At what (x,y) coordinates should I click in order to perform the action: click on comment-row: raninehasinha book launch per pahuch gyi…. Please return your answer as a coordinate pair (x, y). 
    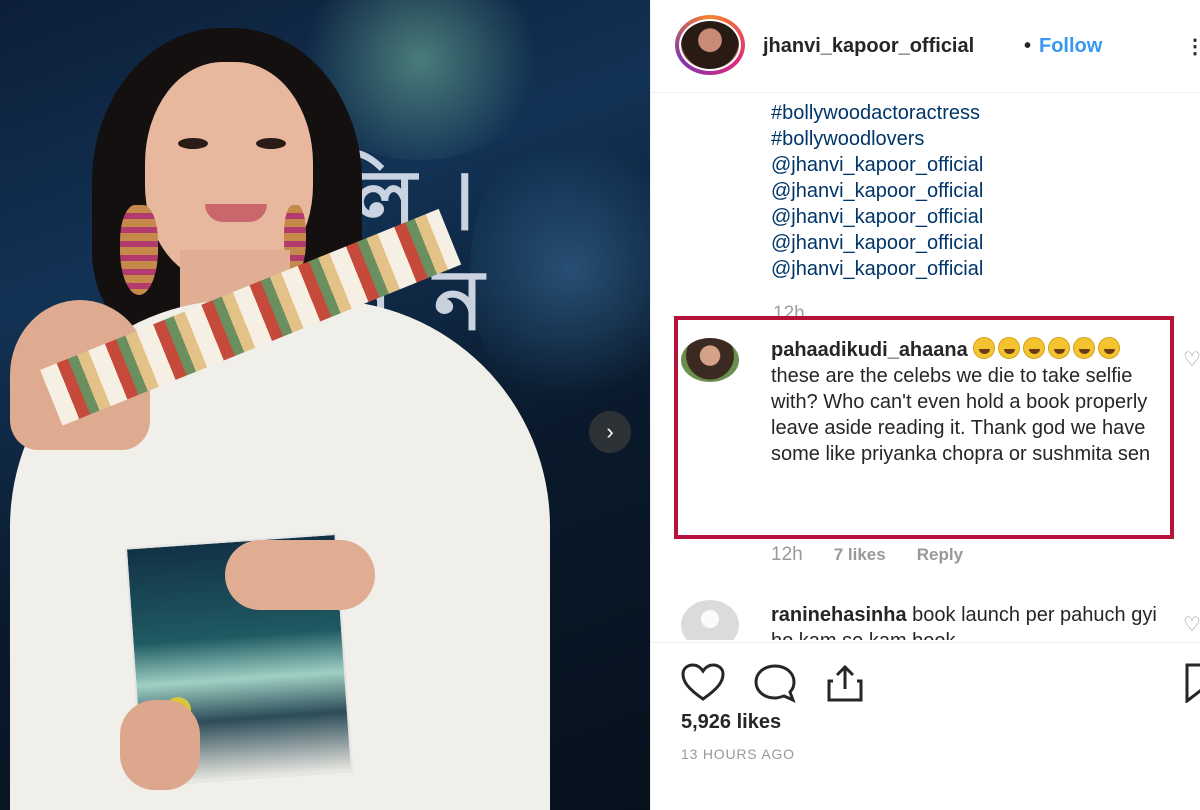
    Looking at the image, I should click on (925, 615).